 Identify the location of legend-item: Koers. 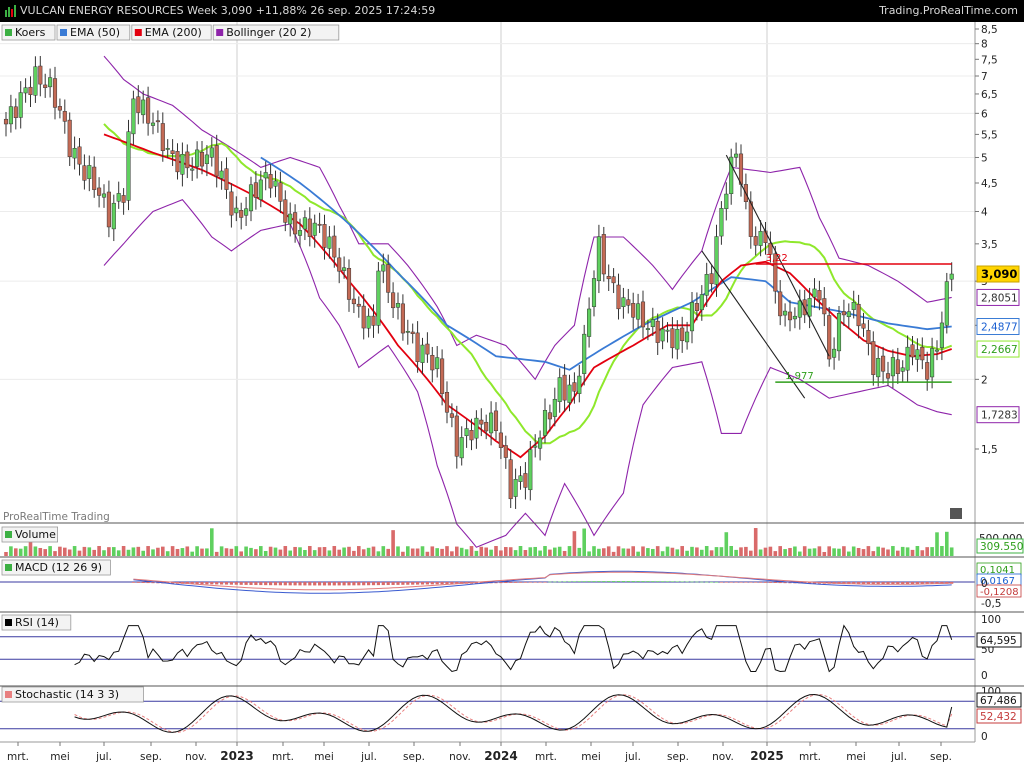
(28, 32).